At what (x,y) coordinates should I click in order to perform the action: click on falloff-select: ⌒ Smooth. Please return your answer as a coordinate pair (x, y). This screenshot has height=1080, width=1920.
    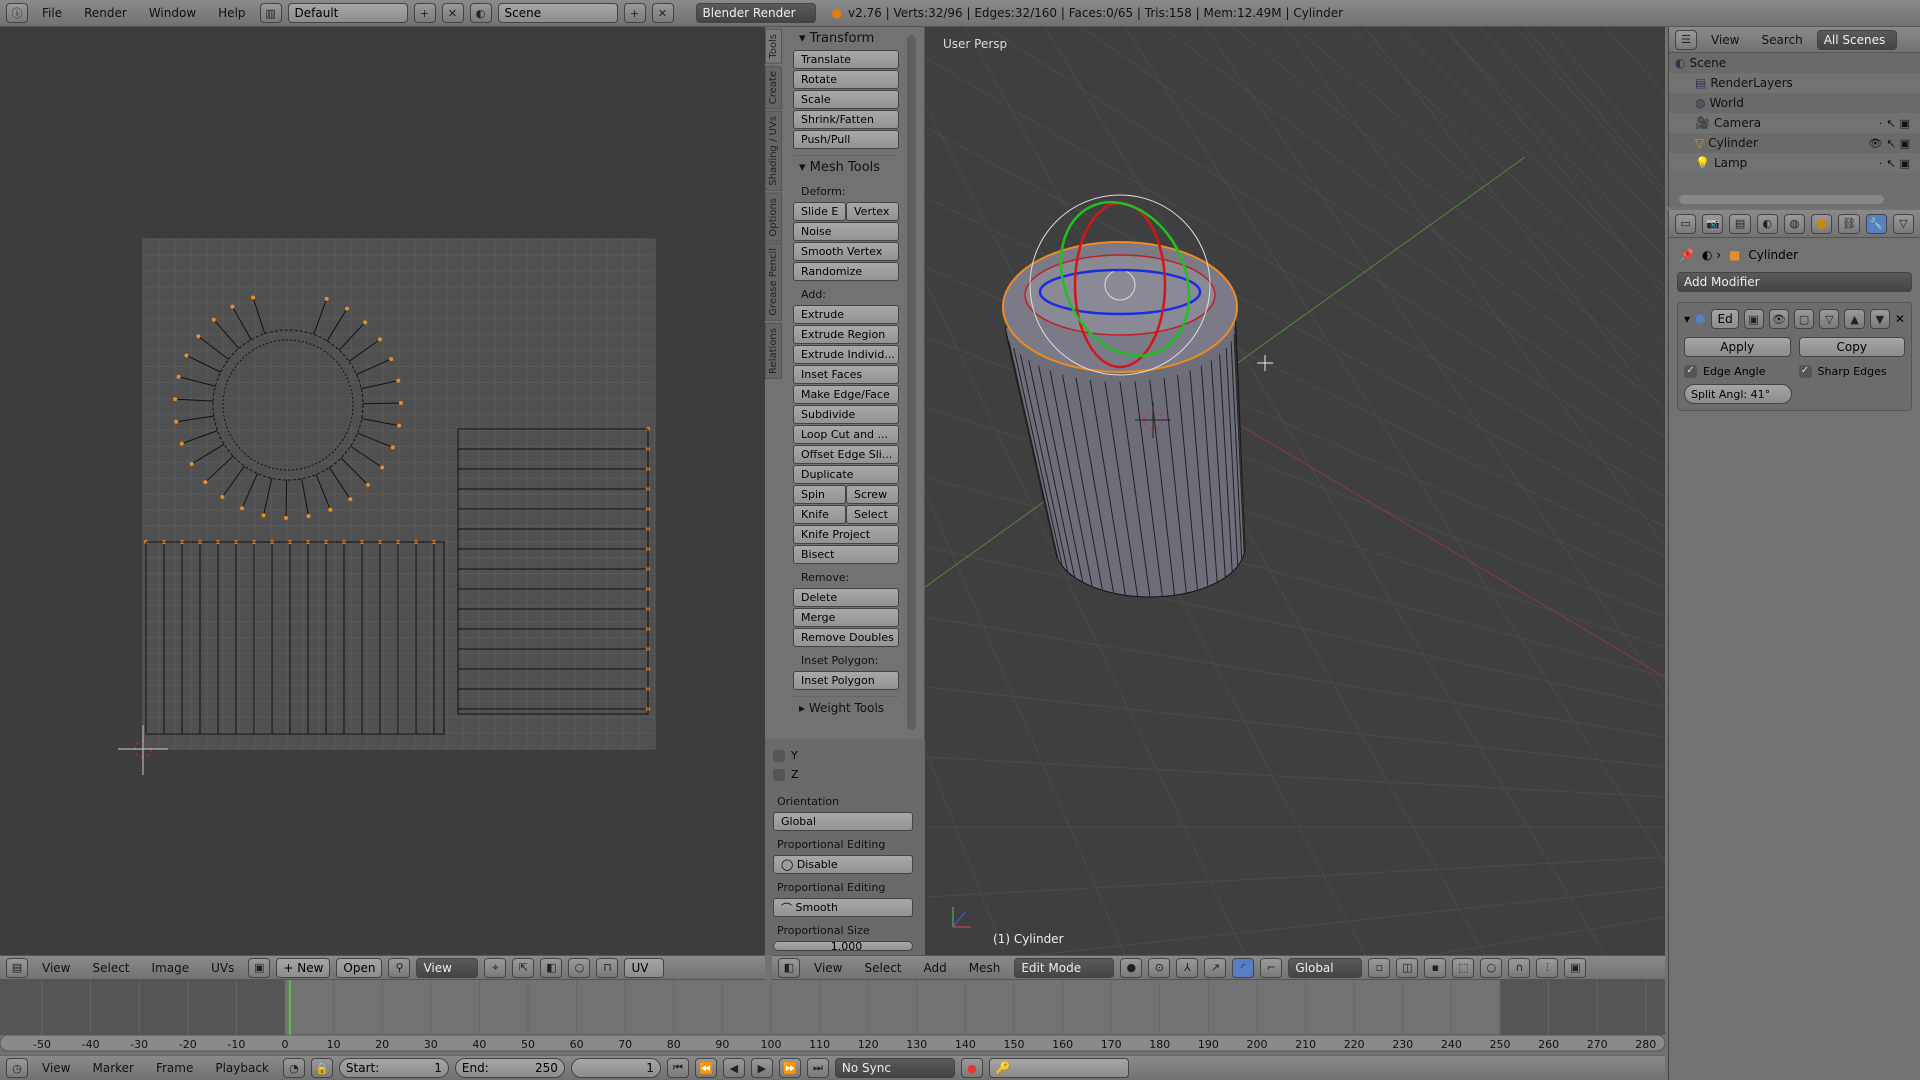
    Looking at the image, I should click on (843, 907).